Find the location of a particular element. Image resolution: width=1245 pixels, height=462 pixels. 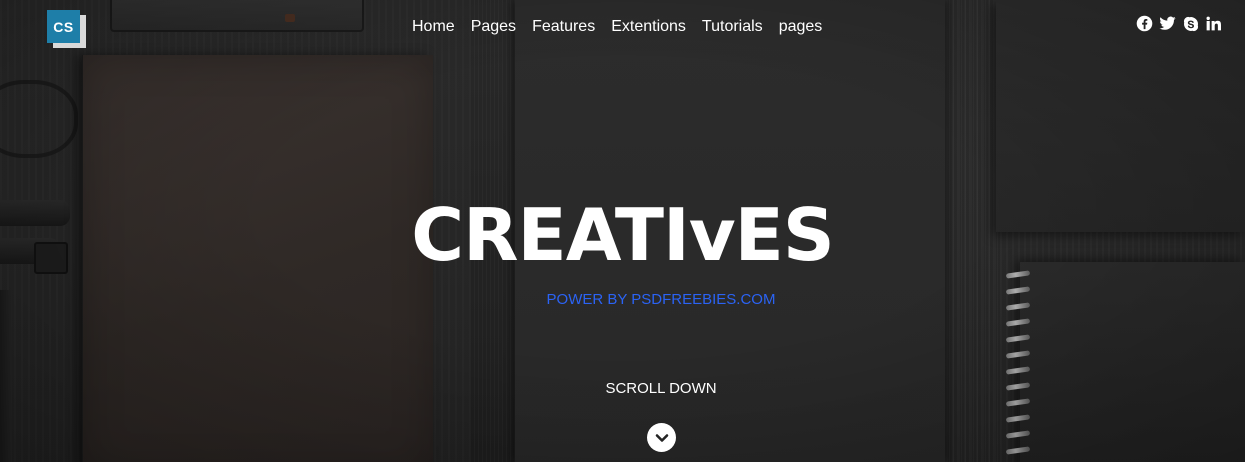

background-stand is located at coordinates (6, 376).